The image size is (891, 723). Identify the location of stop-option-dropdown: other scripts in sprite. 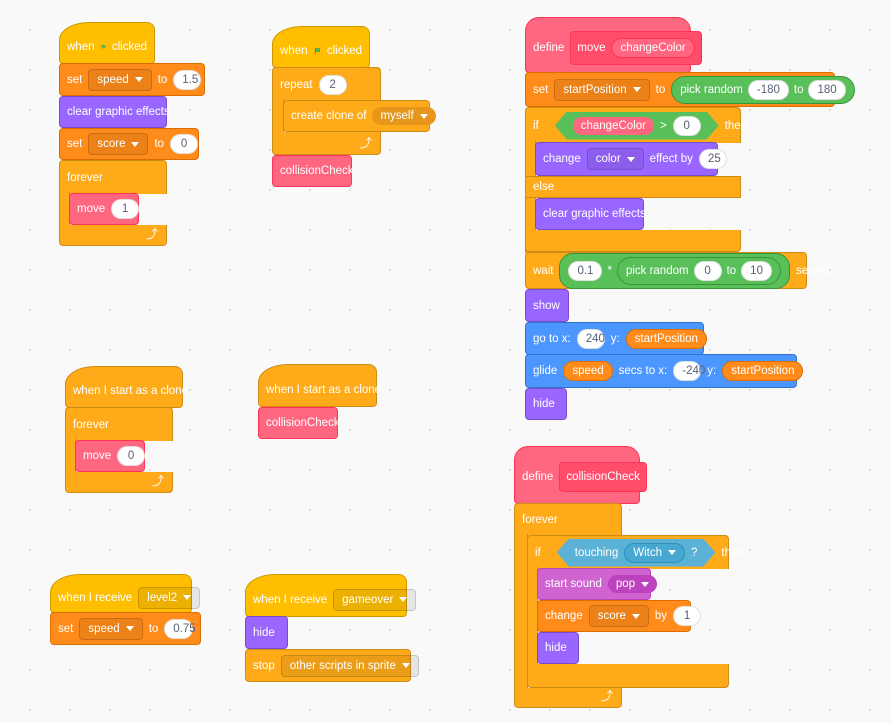
(349, 665).